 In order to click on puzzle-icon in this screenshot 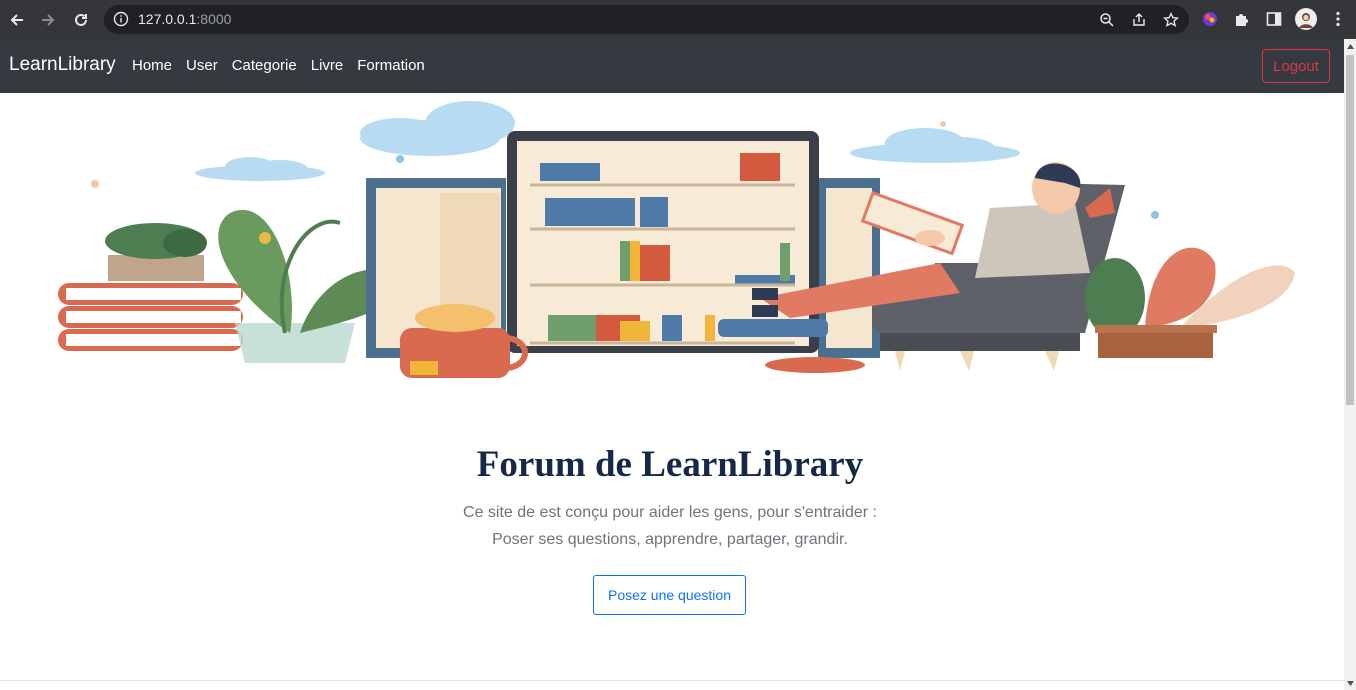, I will do `click(1242, 19)`.